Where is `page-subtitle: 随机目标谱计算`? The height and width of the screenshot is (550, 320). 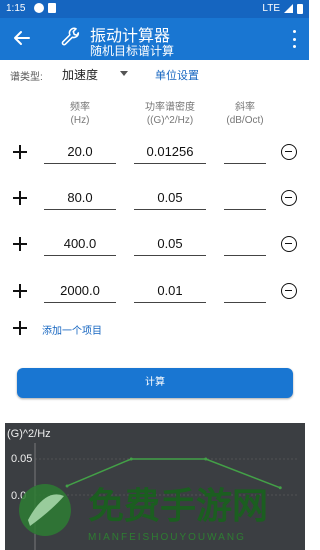
page-subtitle: 随机目标谱计算 is located at coordinates (132, 51).